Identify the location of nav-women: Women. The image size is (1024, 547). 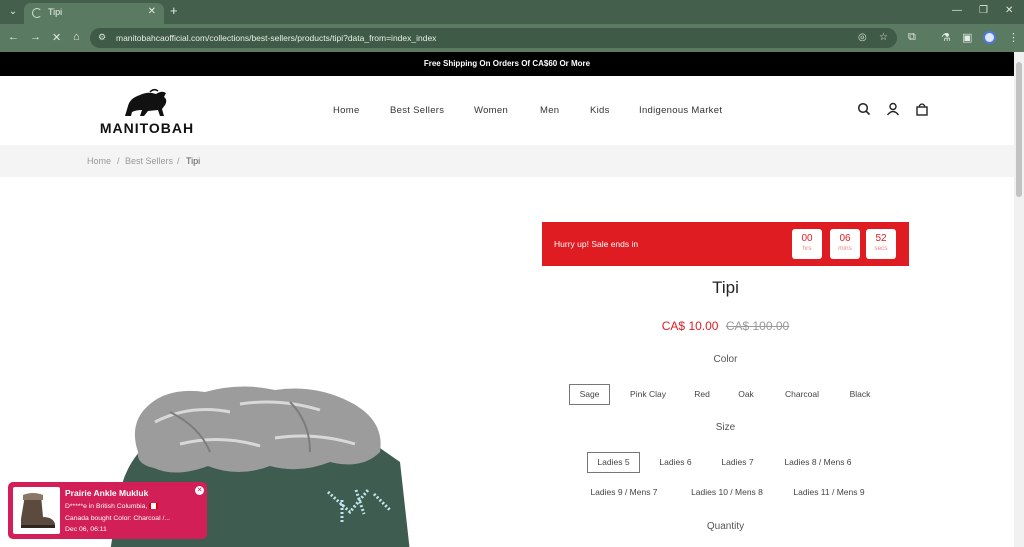
(491, 110).